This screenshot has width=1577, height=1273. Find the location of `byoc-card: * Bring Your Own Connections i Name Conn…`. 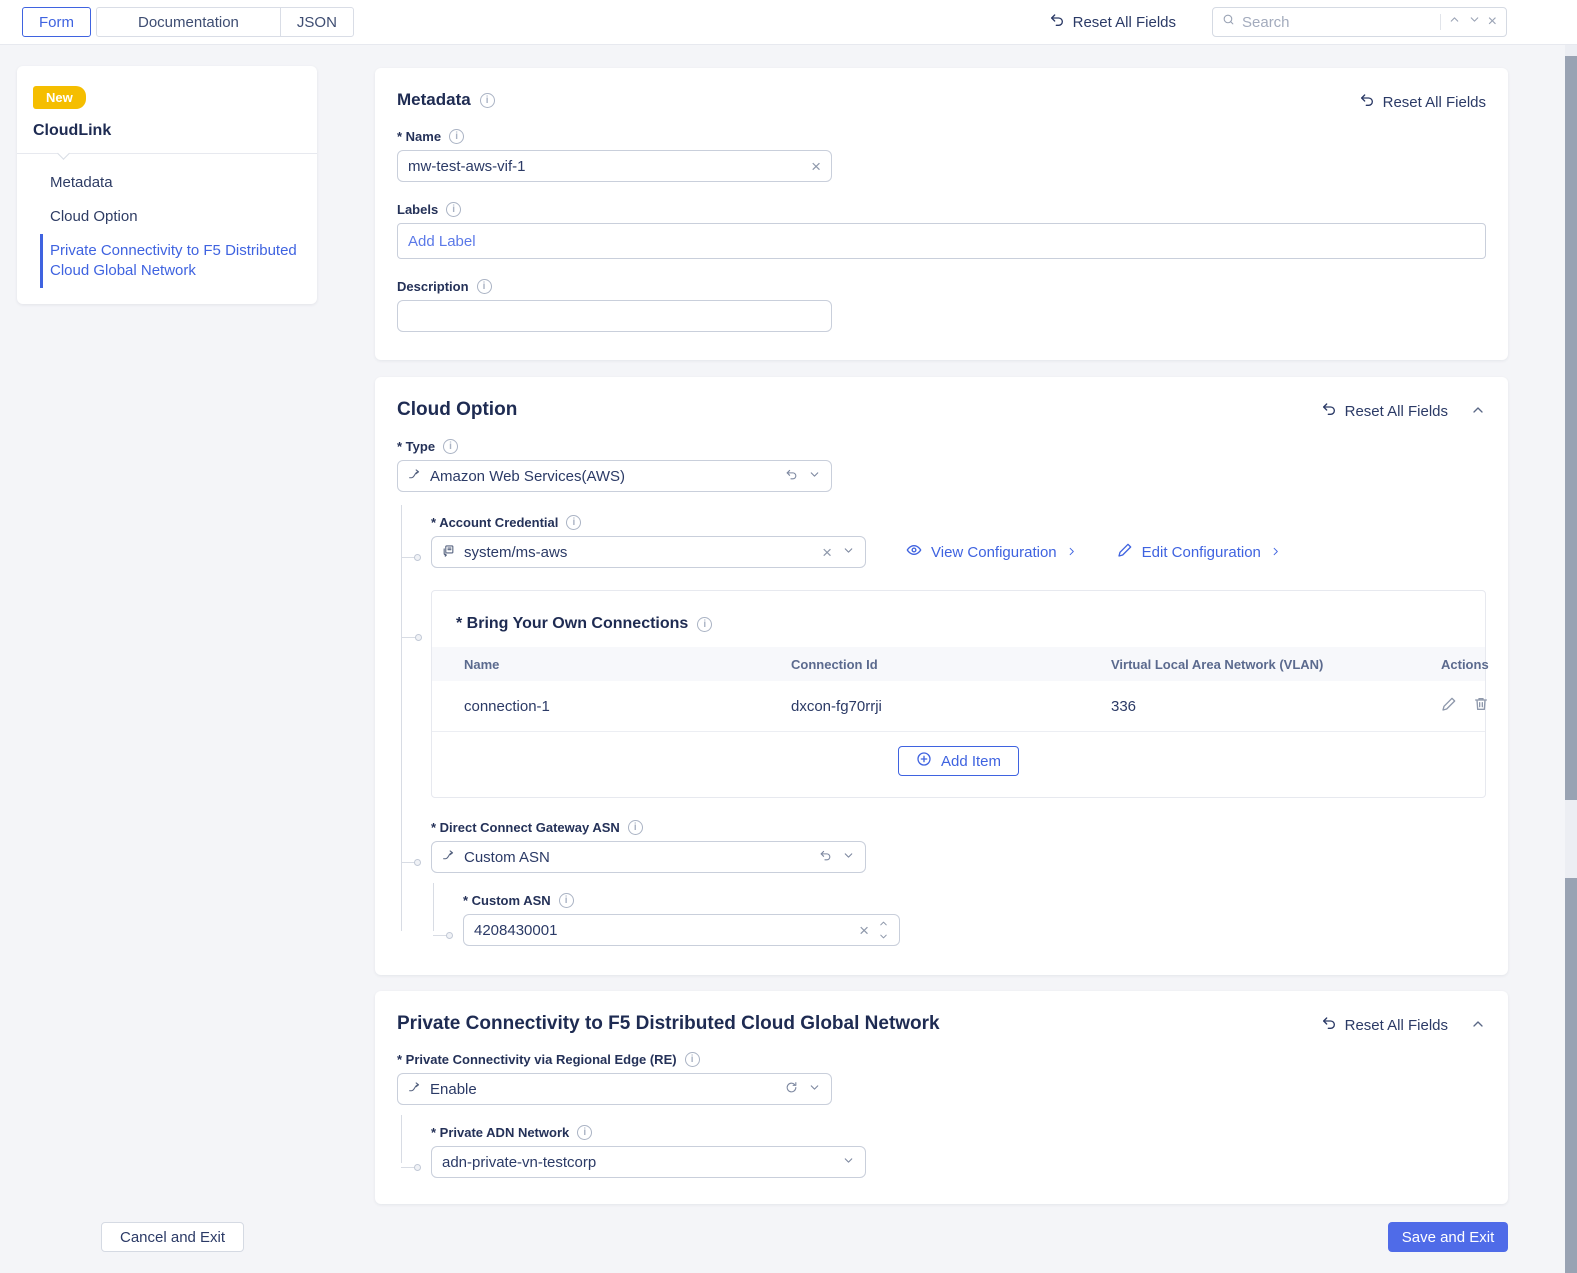

byoc-card: * Bring Your Own Connections i Name Conn… is located at coordinates (945, 694).